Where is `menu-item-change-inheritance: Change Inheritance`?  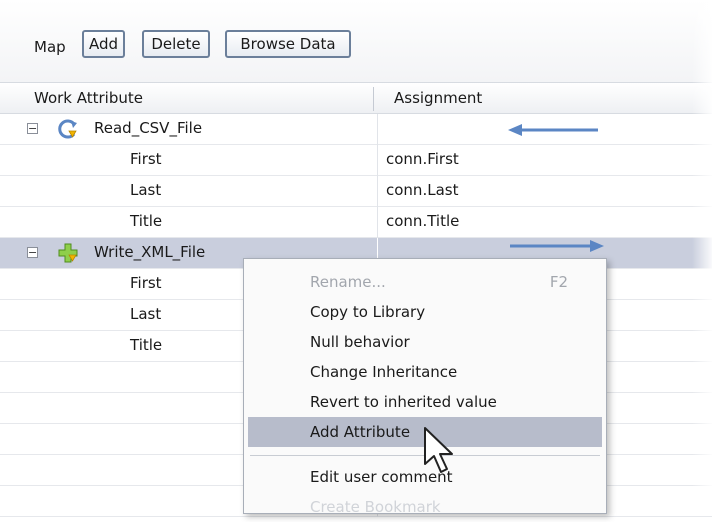
menu-item-change-inheritance: Change Inheritance is located at coordinates (425, 372).